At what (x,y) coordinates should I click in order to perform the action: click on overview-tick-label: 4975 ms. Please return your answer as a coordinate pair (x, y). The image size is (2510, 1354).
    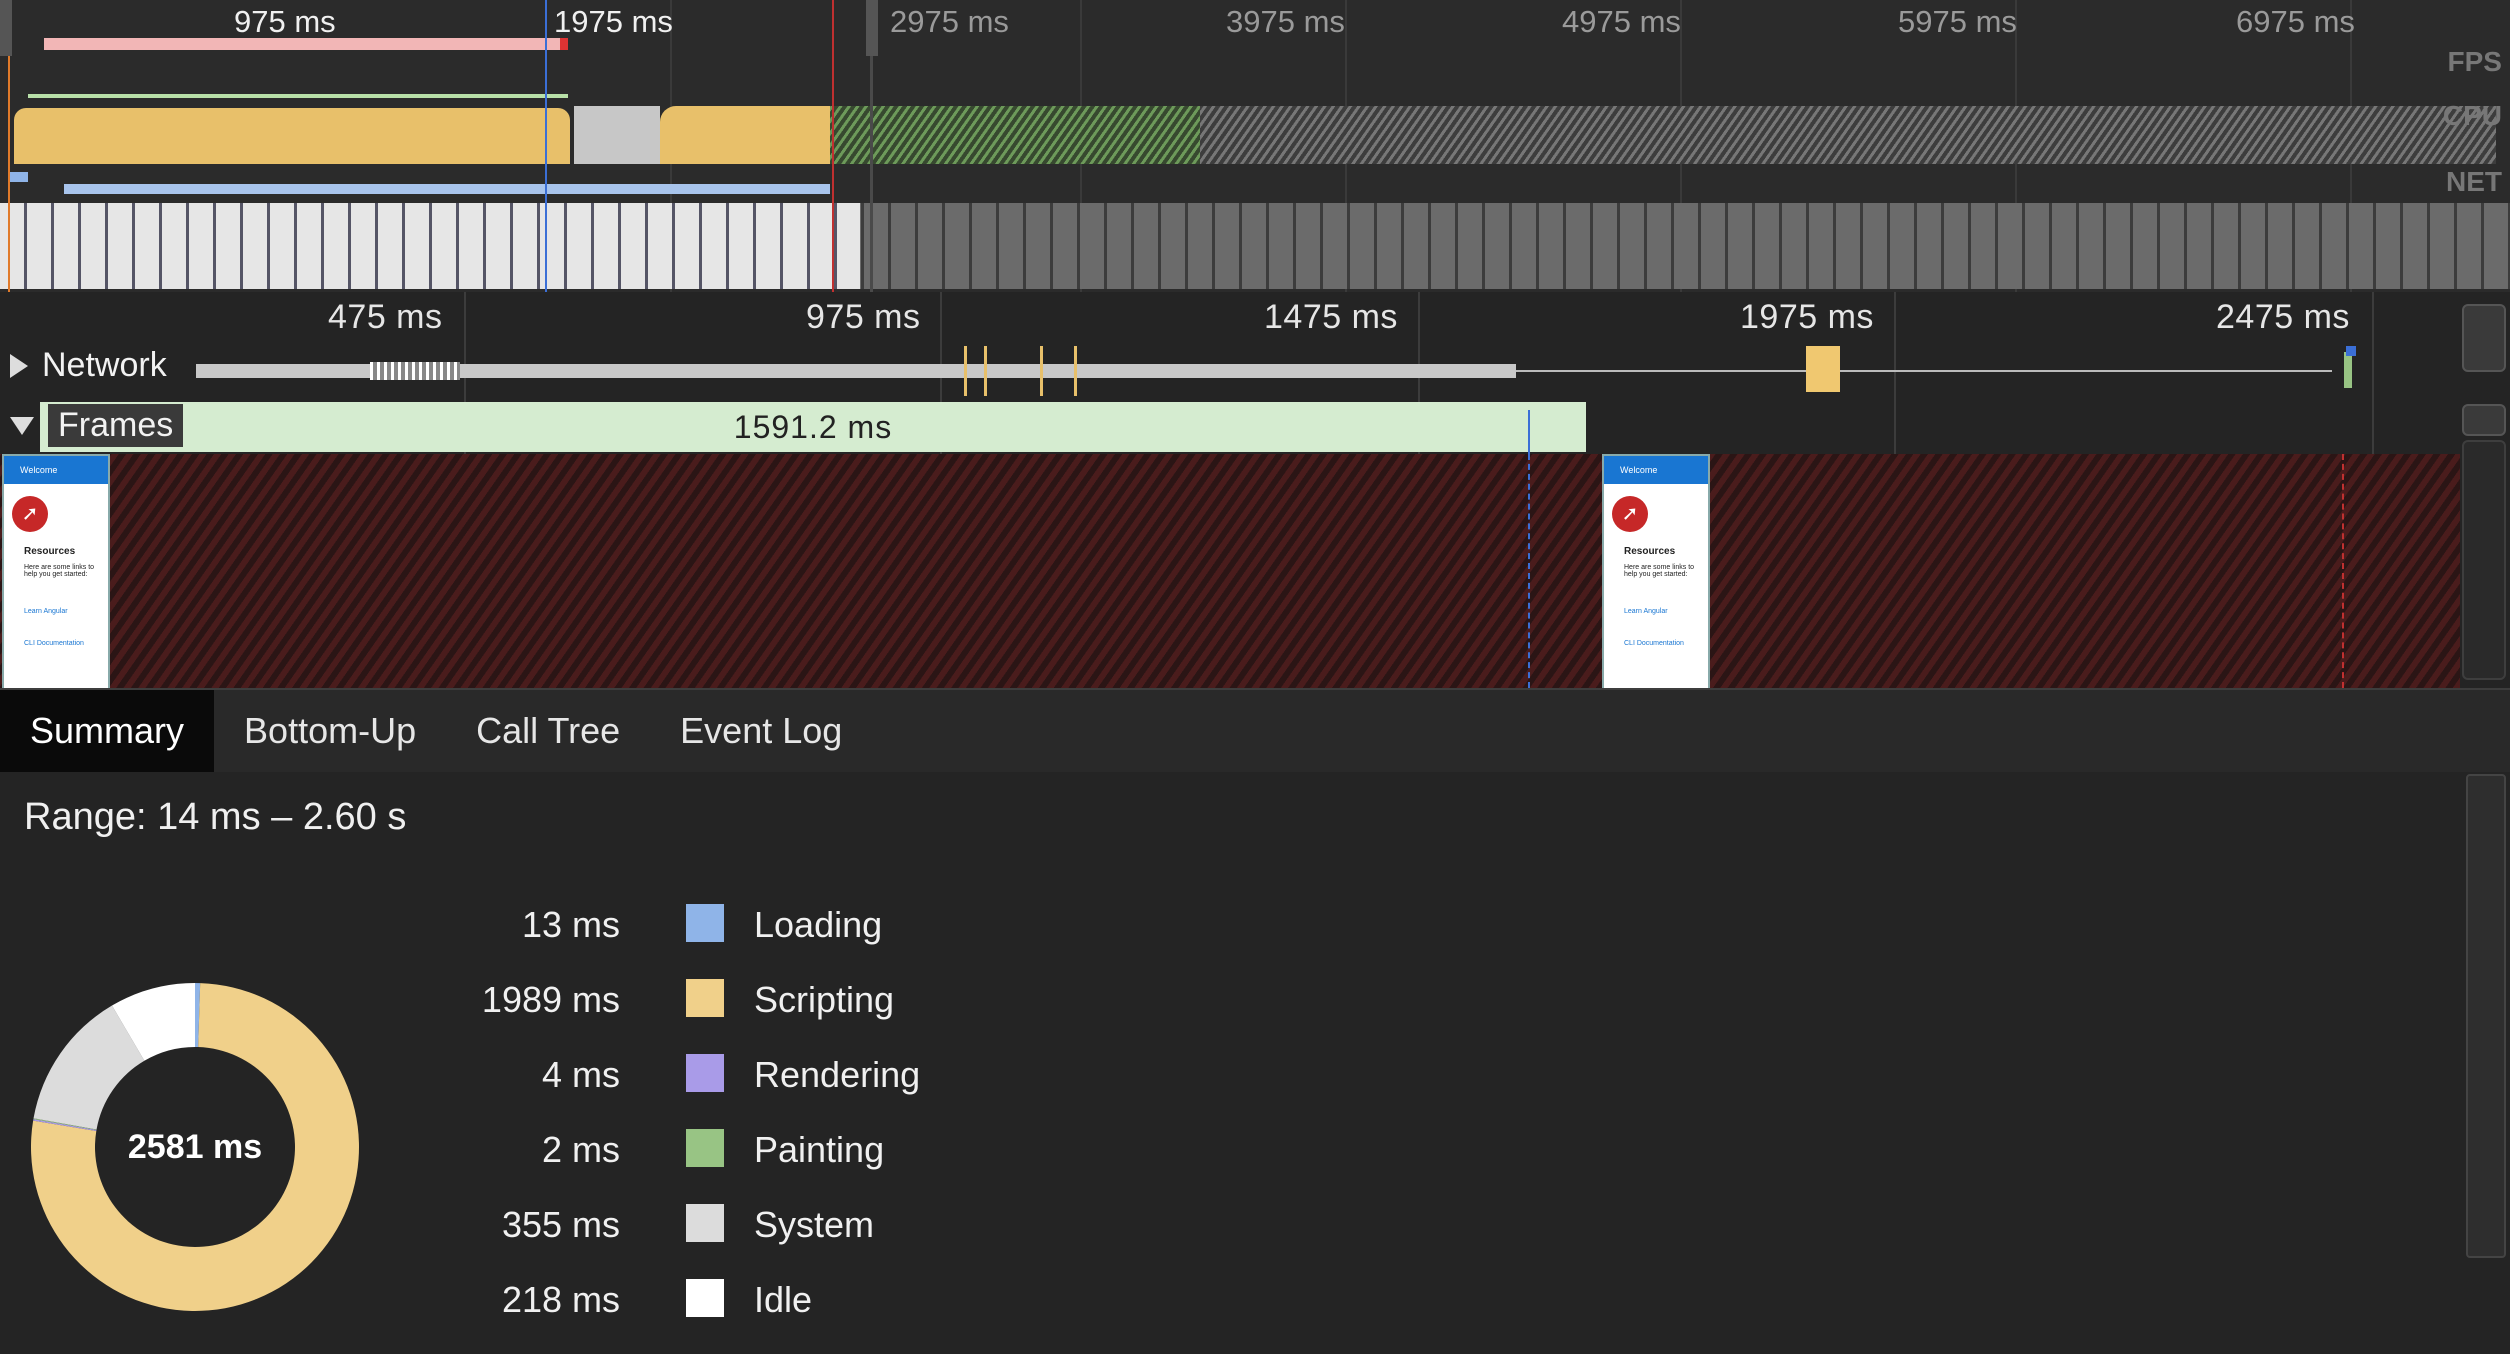
    Looking at the image, I should click on (1621, 21).